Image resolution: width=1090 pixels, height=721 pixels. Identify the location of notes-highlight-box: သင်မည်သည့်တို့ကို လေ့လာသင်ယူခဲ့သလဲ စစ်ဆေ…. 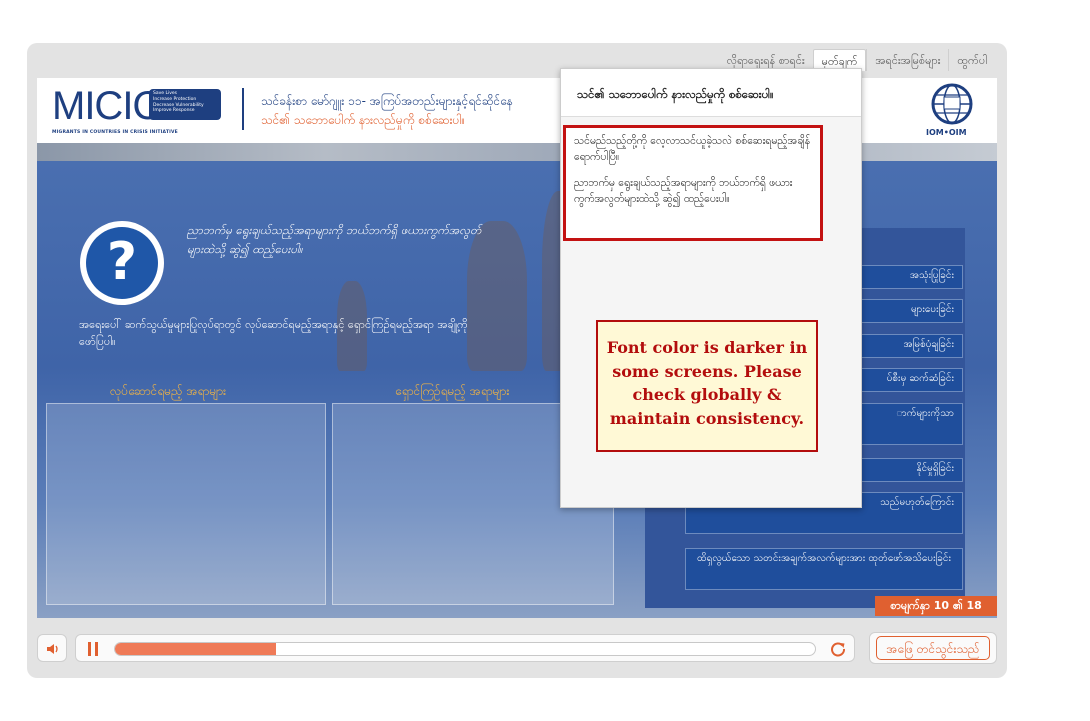
(693, 183).